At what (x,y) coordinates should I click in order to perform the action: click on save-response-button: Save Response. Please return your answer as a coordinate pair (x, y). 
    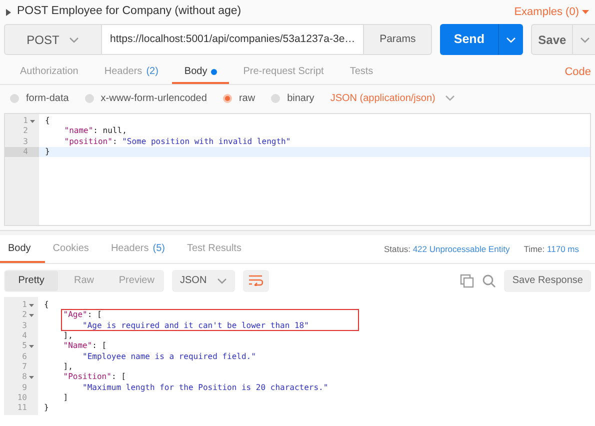
    Looking at the image, I should click on (547, 281).